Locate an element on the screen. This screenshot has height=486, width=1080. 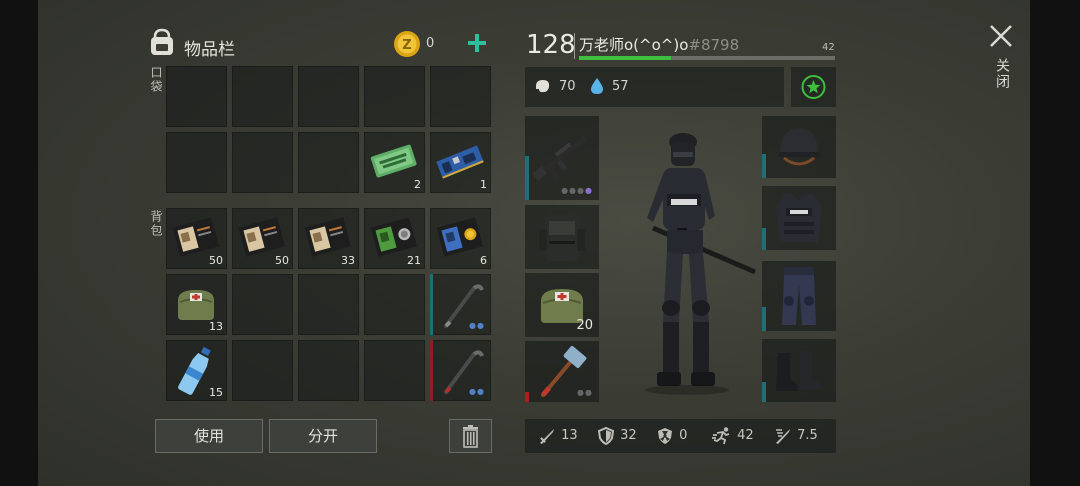
radiation-stat: 0 is located at coordinates (671, 436).